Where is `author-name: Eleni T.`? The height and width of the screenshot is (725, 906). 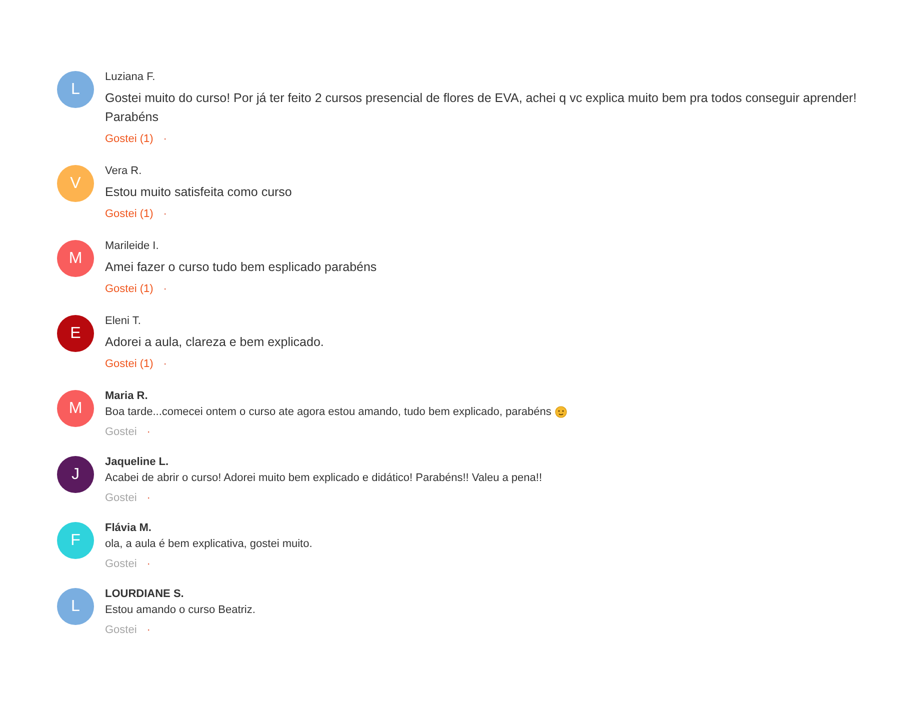 author-name: Eleni T. is located at coordinates (123, 321).